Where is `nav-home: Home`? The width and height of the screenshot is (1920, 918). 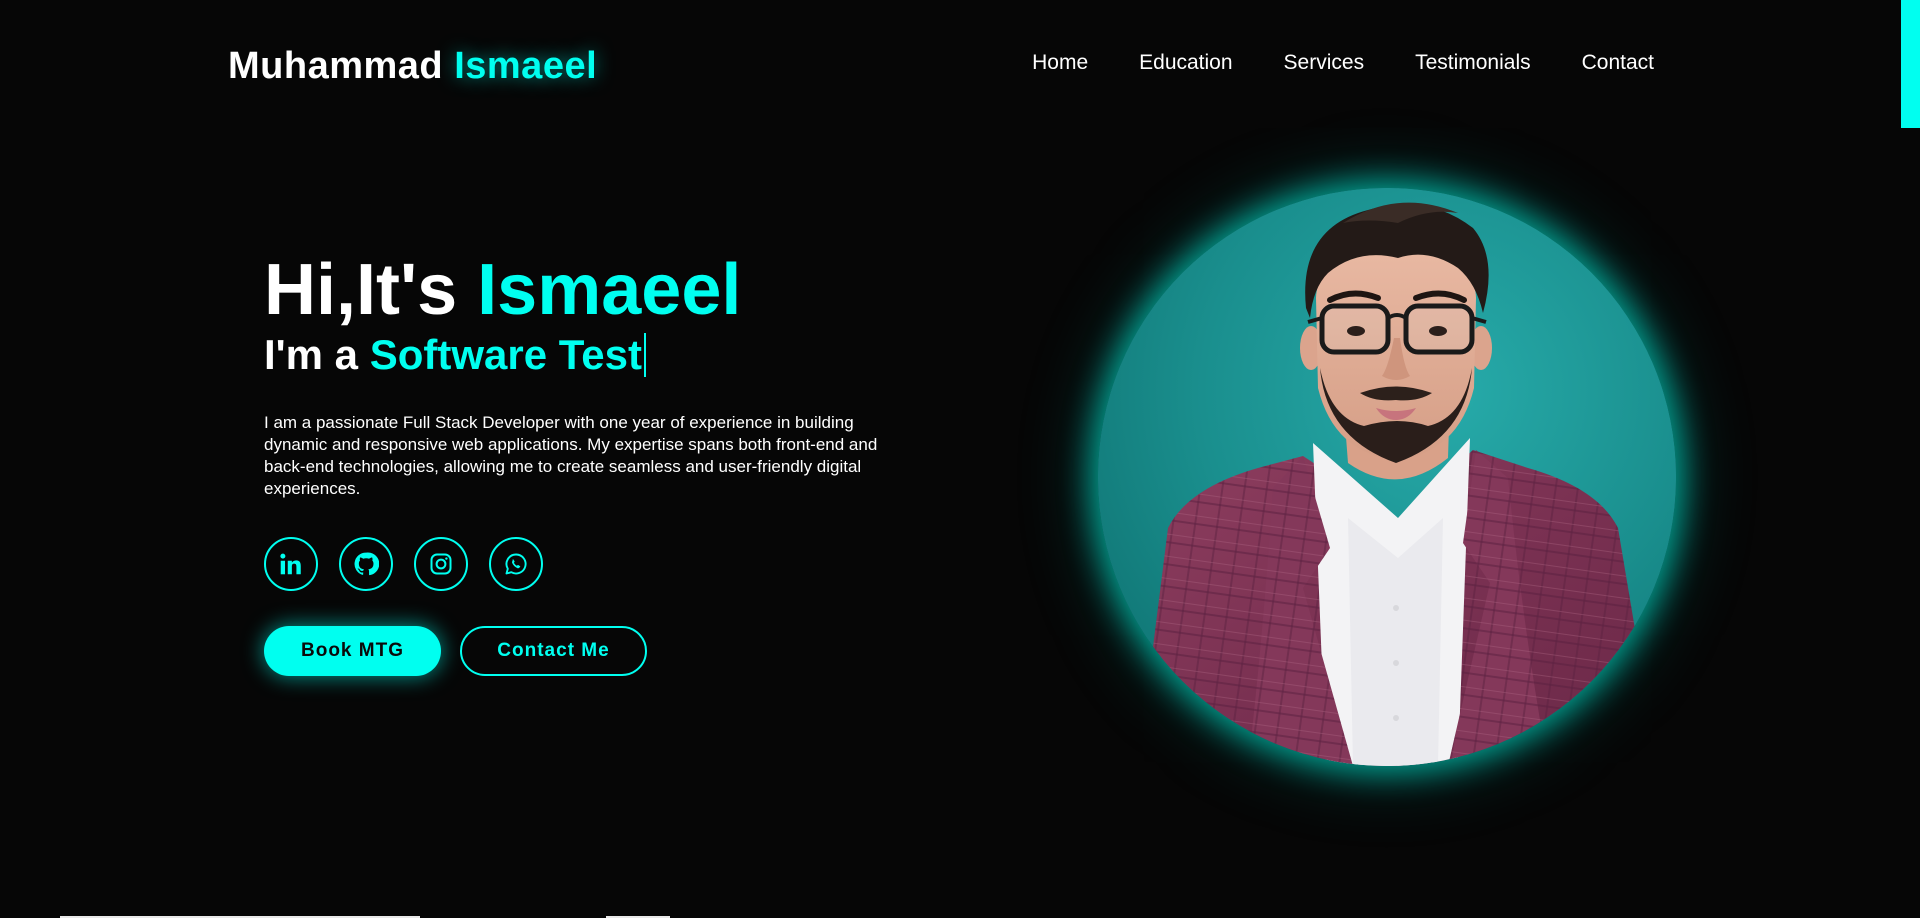 nav-home: Home is located at coordinates (1060, 63).